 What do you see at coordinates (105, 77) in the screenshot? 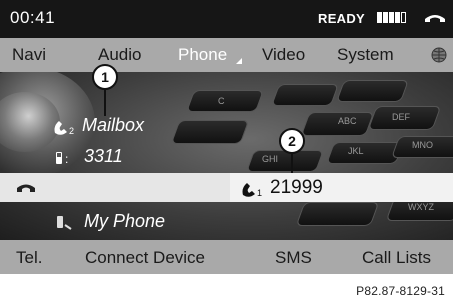
I see `callout-1: 1` at bounding box center [105, 77].